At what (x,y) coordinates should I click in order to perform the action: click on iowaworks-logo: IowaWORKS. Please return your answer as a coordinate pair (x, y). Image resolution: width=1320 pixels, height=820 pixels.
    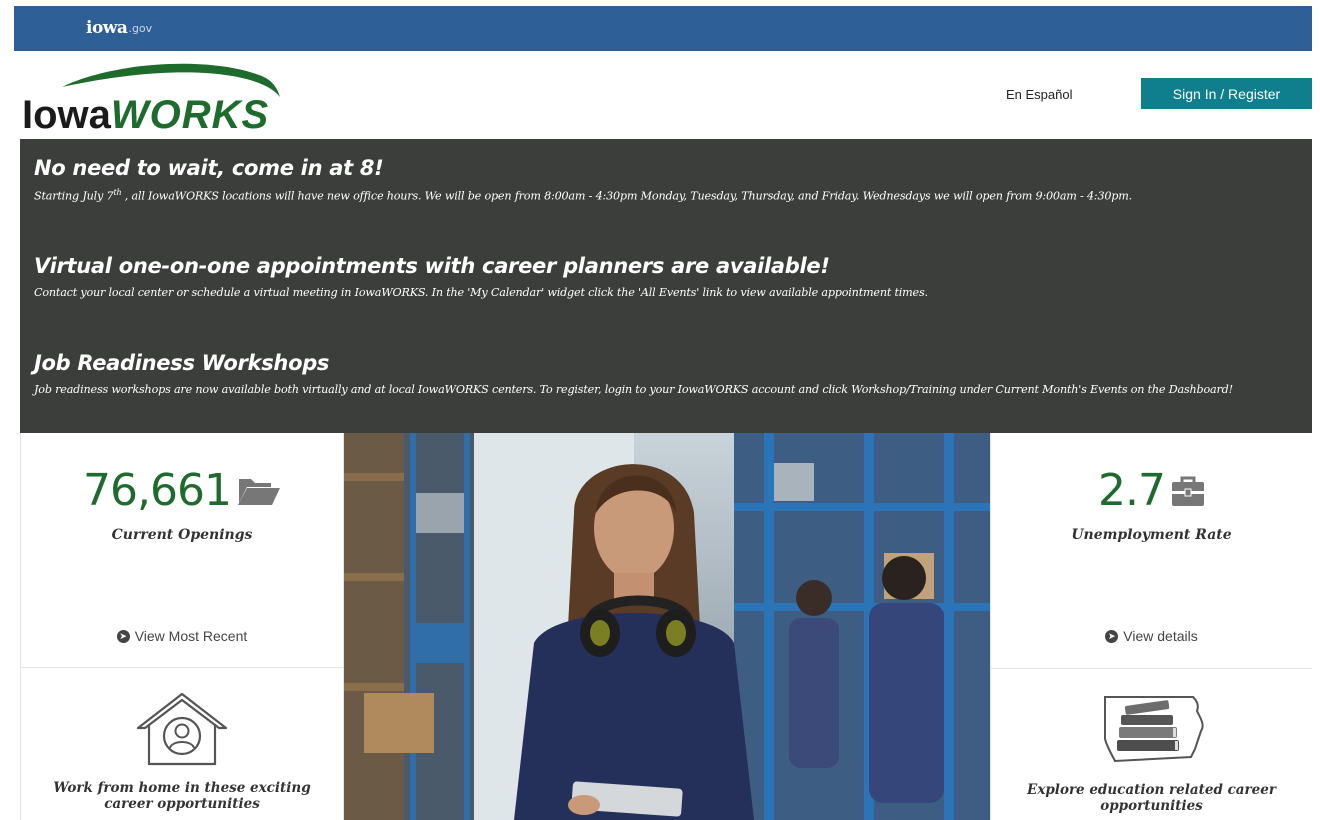
    Looking at the image, I should click on (152, 98).